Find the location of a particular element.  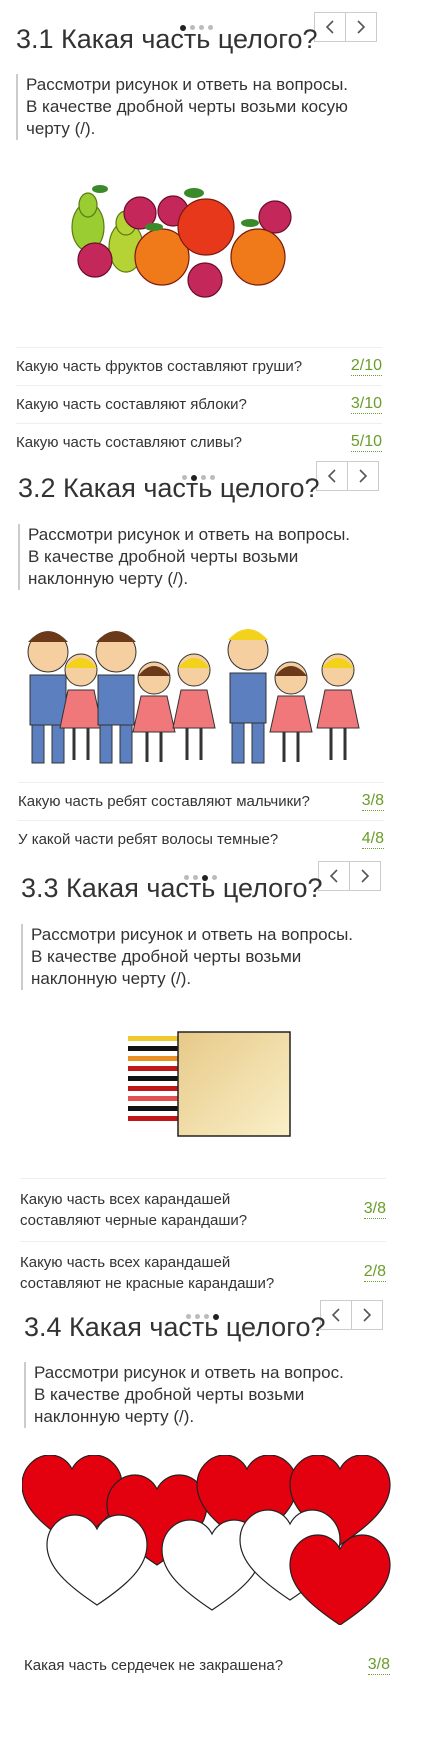

pencils-image is located at coordinates (209, 1084).